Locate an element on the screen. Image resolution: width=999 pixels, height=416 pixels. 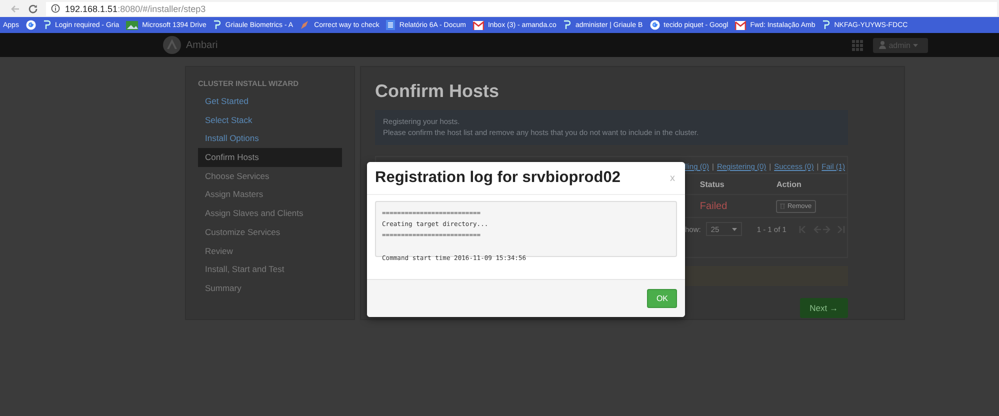
dialog-title: Registration log for srvbioprod02 is located at coordinates (497, 178).